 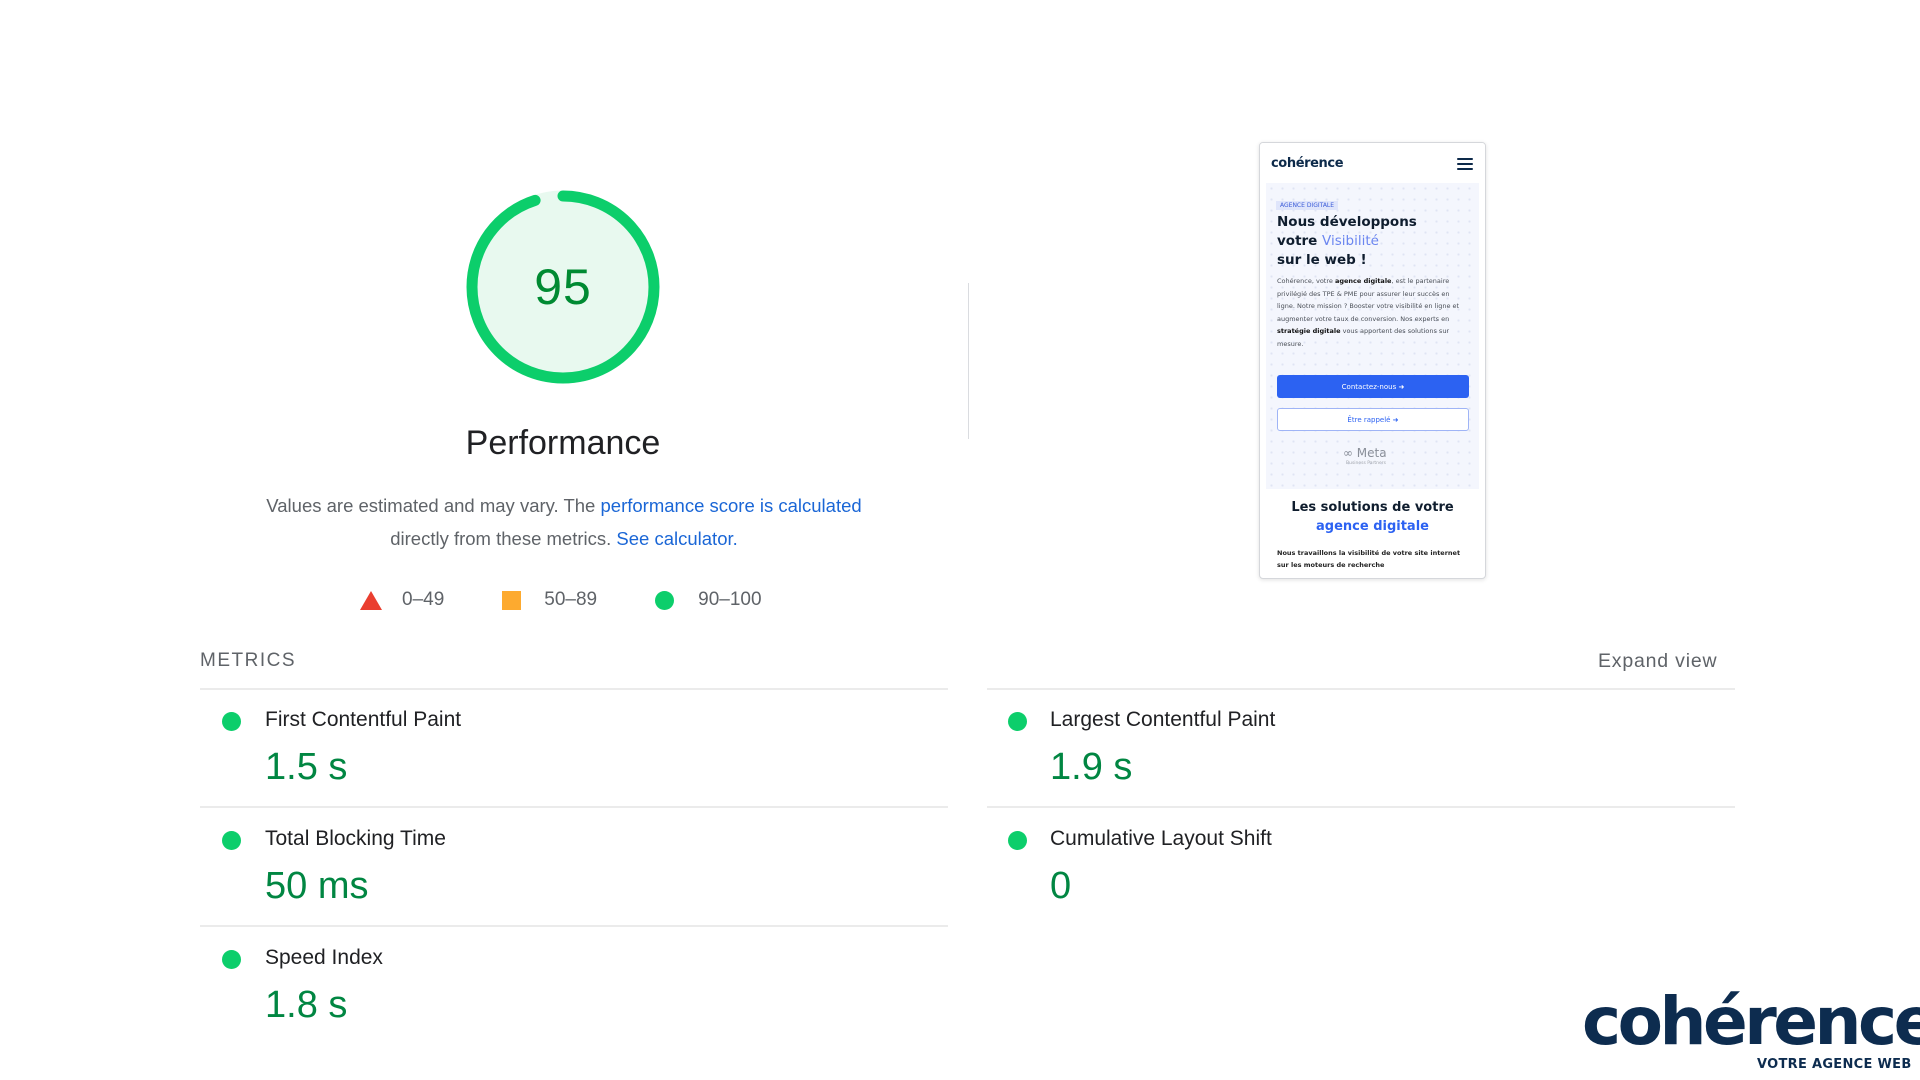 I want to click on performance-score: 95, so click(x=563, y=287).